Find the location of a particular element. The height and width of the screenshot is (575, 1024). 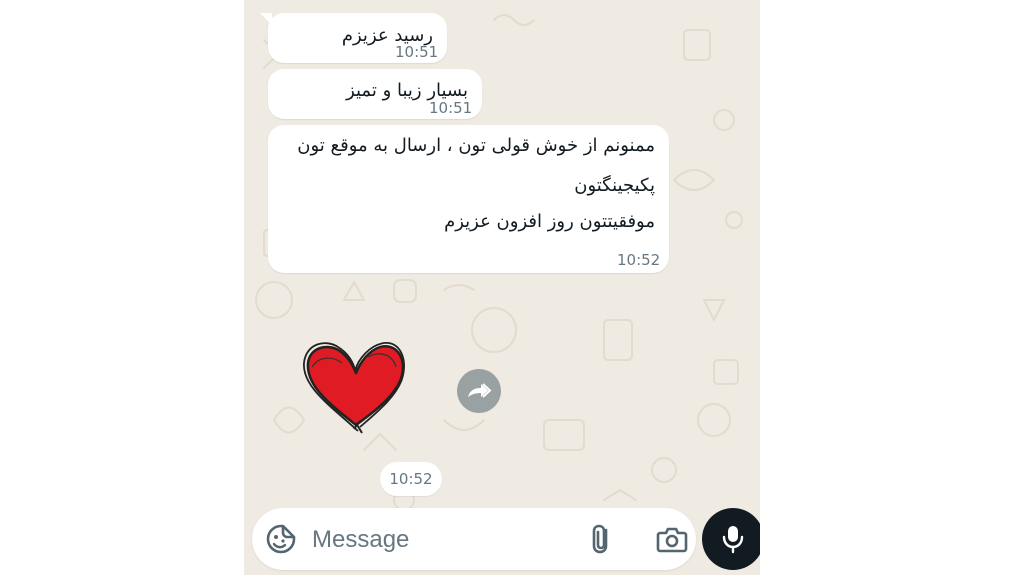

message-line-2: پکیجینگتون is located at coordinates (614, 185).